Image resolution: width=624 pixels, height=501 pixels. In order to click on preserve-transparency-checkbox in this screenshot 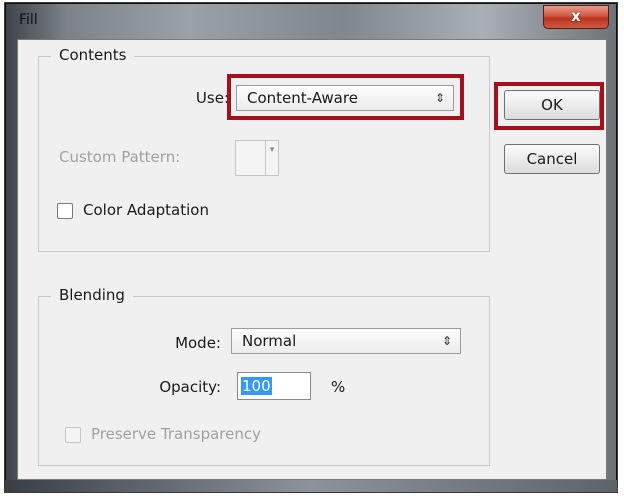, I will do `click(73, 435)`.